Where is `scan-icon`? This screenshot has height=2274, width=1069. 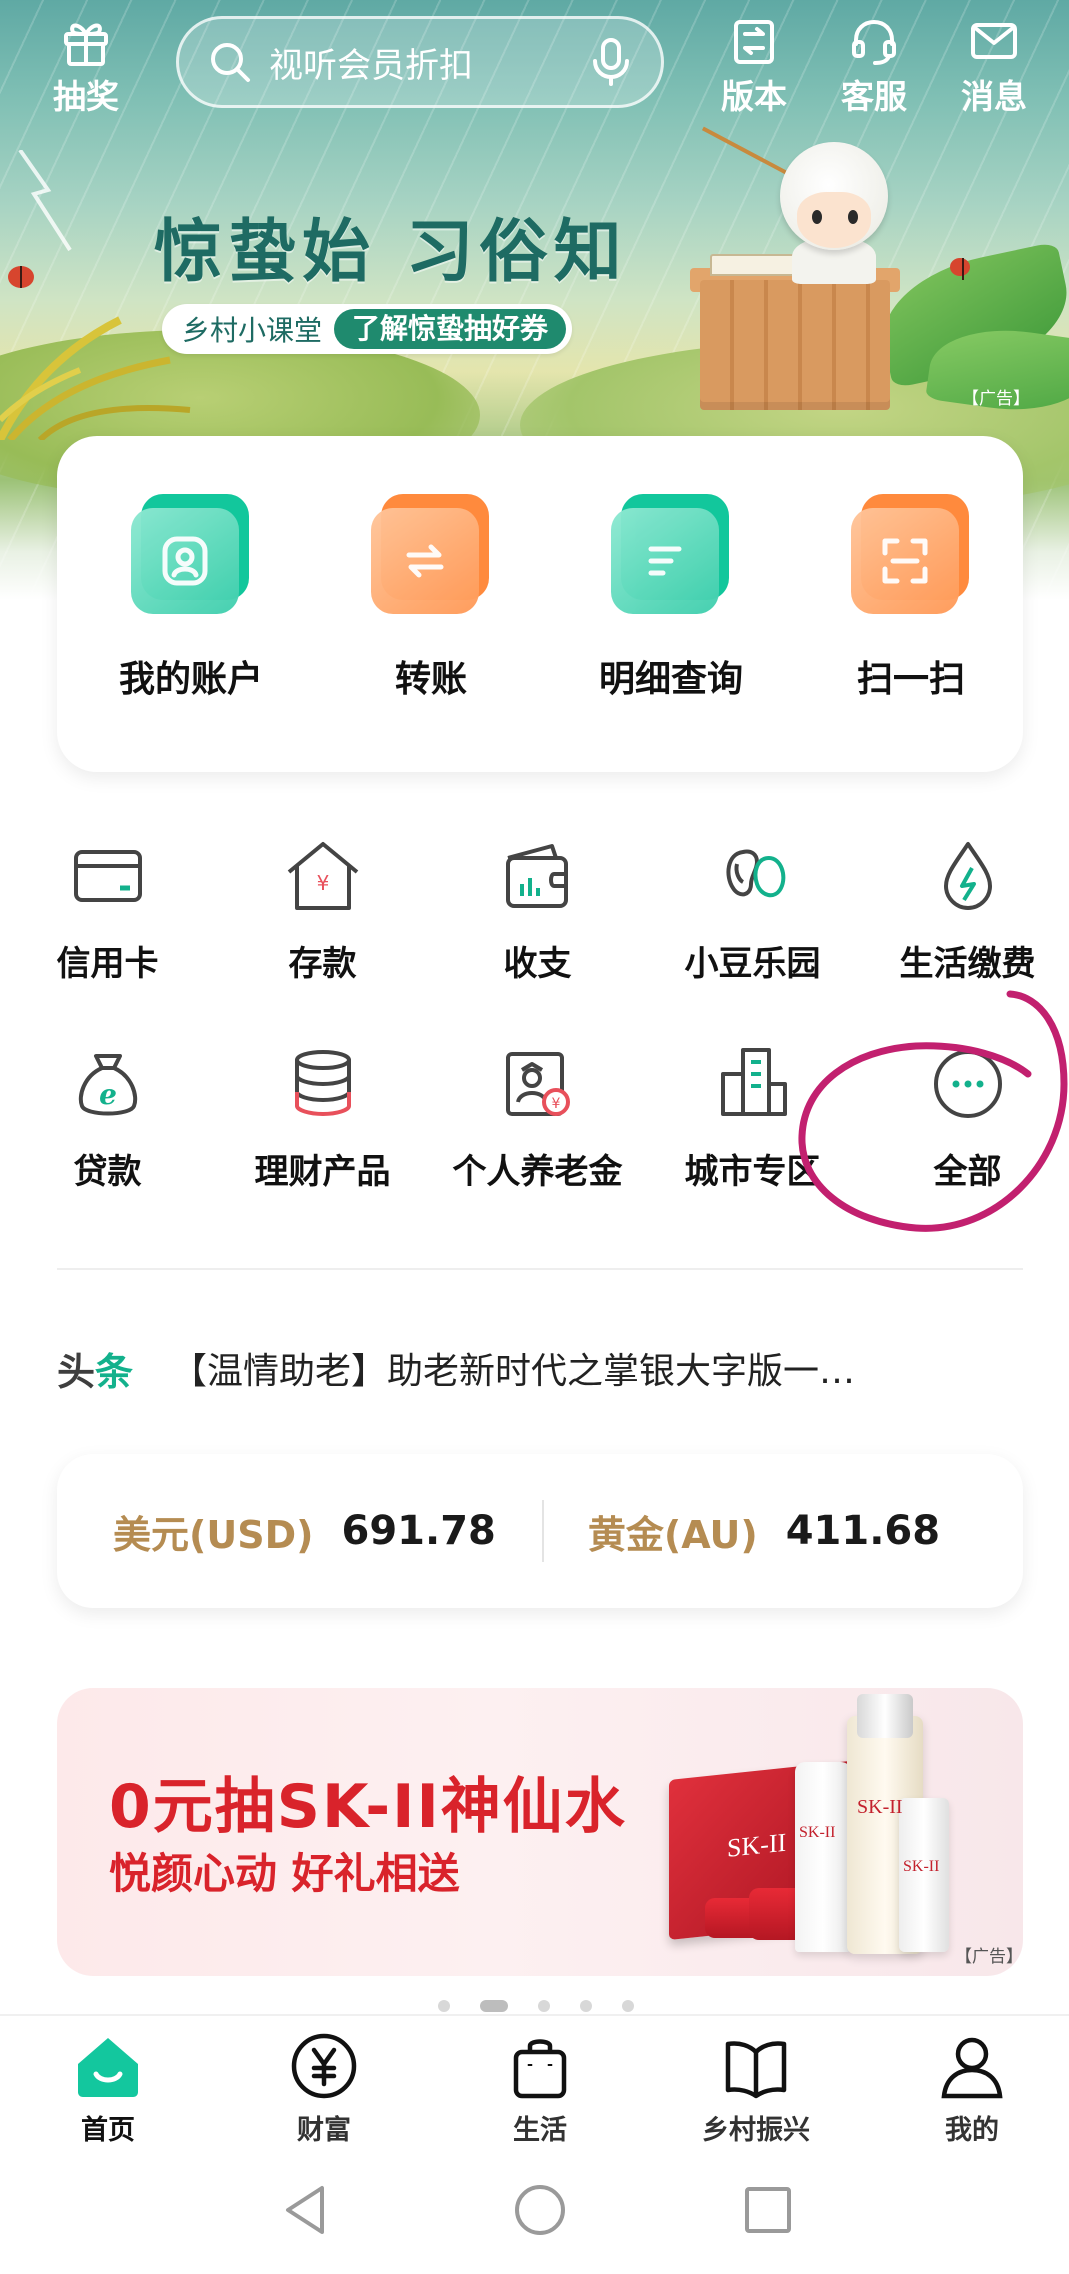
scan-icon is located at coordinates (911, 554).